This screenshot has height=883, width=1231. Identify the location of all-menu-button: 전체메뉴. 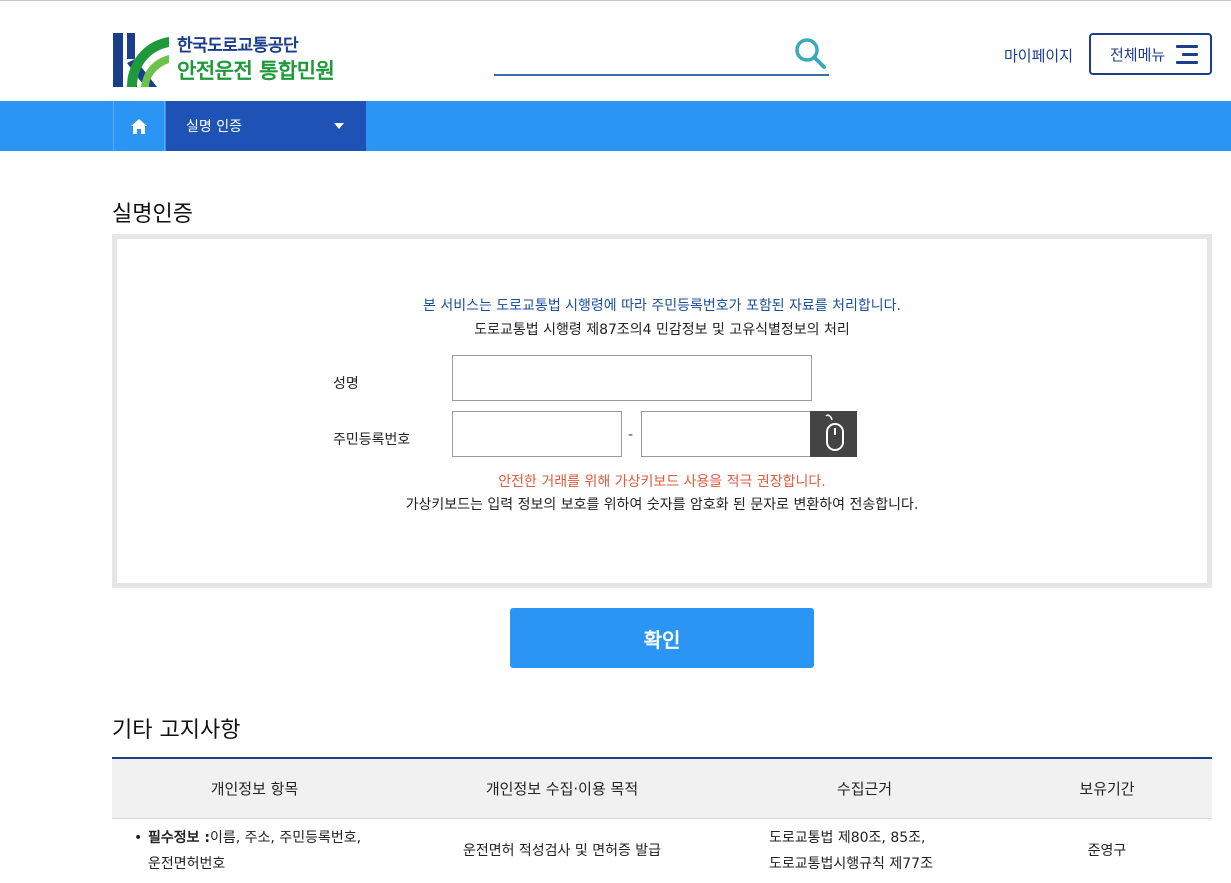
(1150, 54).